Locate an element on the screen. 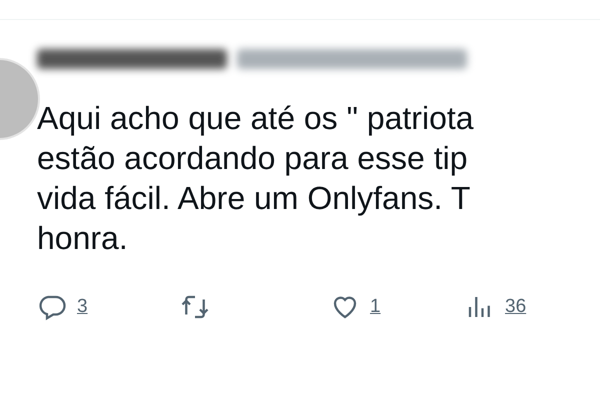  tweet-text-line: honra. is located at coordinates (83, 238).